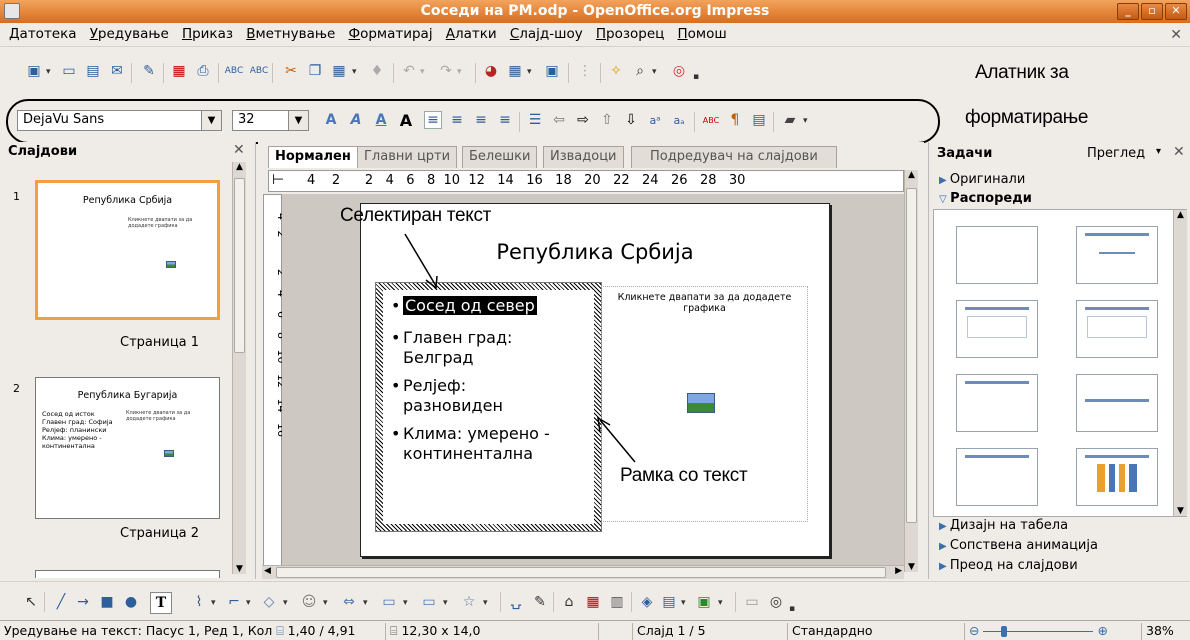 The width and height of the screenshot is (1190, 640). I want to click on status-edit-text: Уредување на текст: Пасус 1, Ред 1, Кол, so click(138, 630).